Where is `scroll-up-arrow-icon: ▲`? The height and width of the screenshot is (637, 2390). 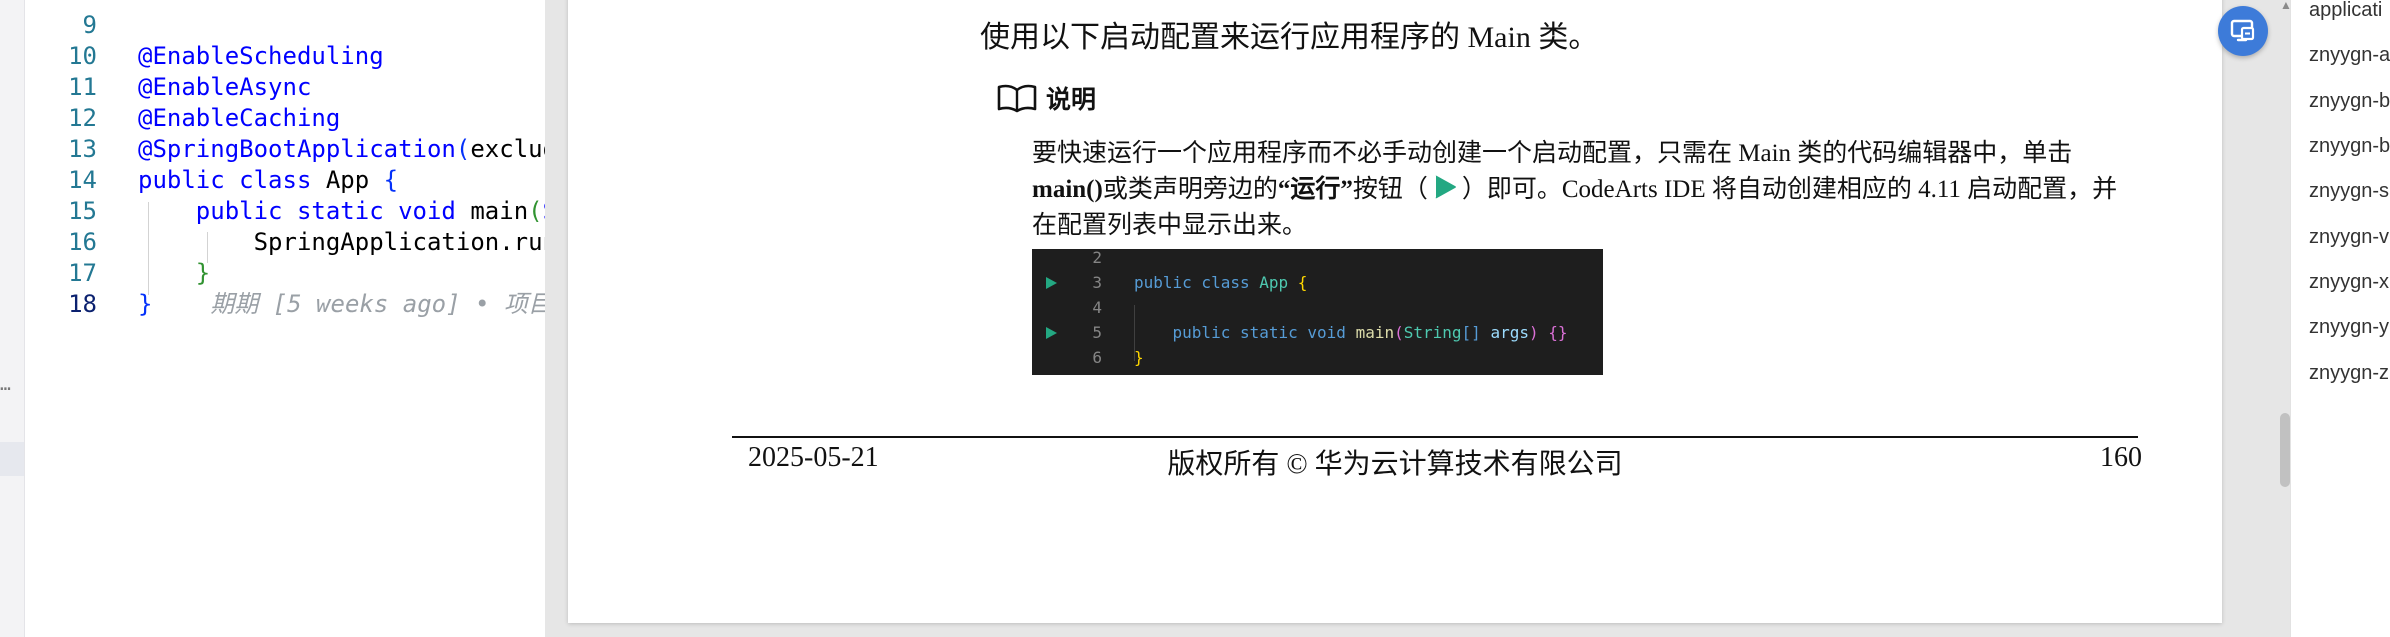 scroll-up-arrow-icon: ▲ is located at coordinates (2285, 6).